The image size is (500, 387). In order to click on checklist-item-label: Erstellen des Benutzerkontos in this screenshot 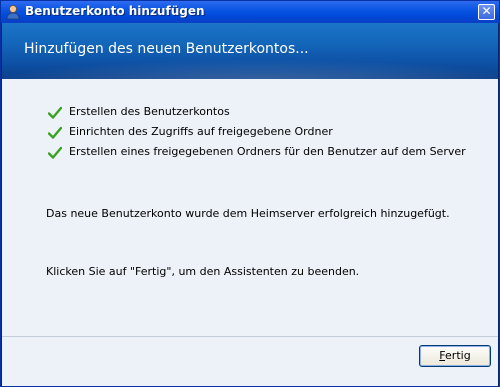, I will do `click(149, 111)`.